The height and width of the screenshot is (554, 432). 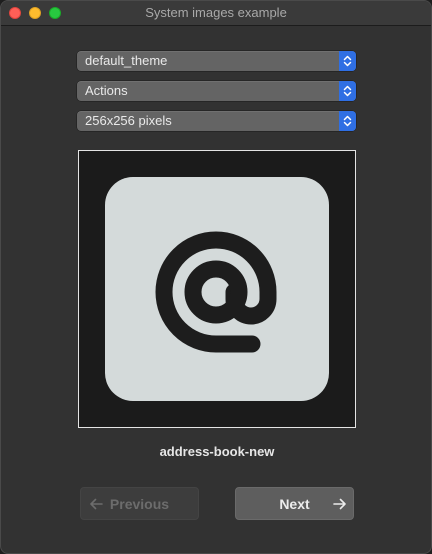 I want to click on title-bar: System images example, so click(x=216, y=13).